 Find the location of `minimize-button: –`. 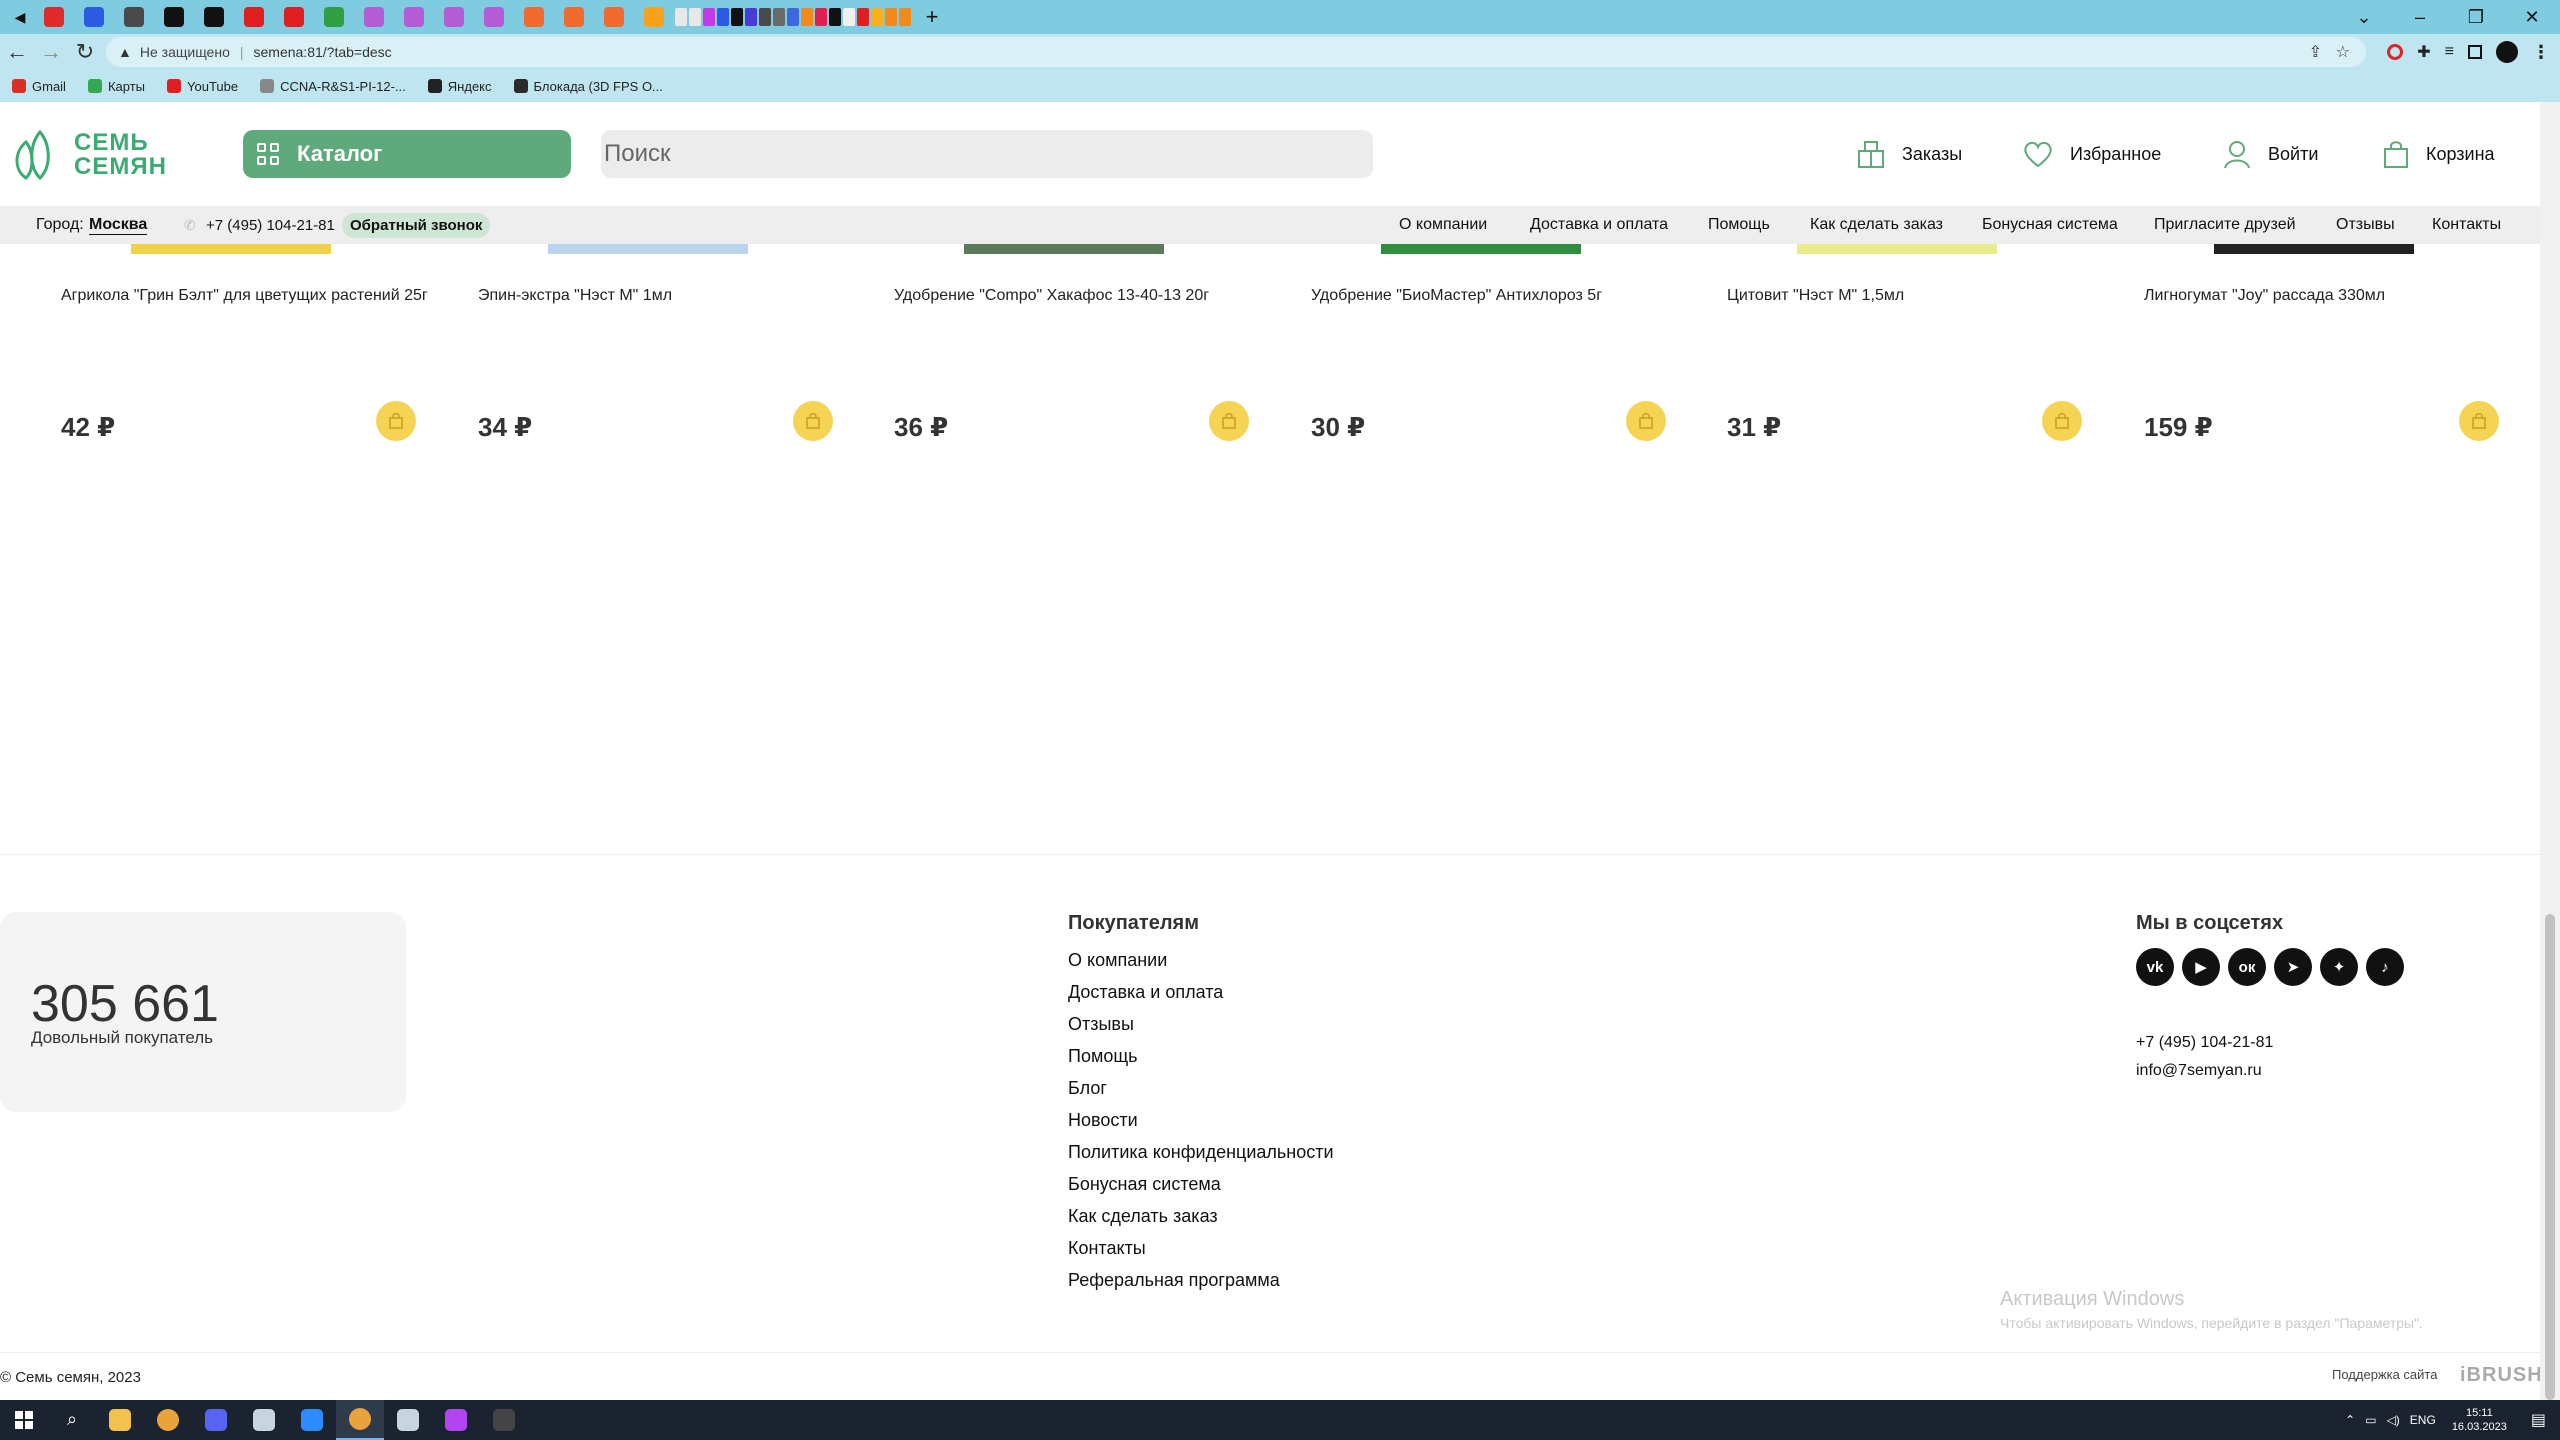

minimize-button: – is located at coordinates (2420, 17).